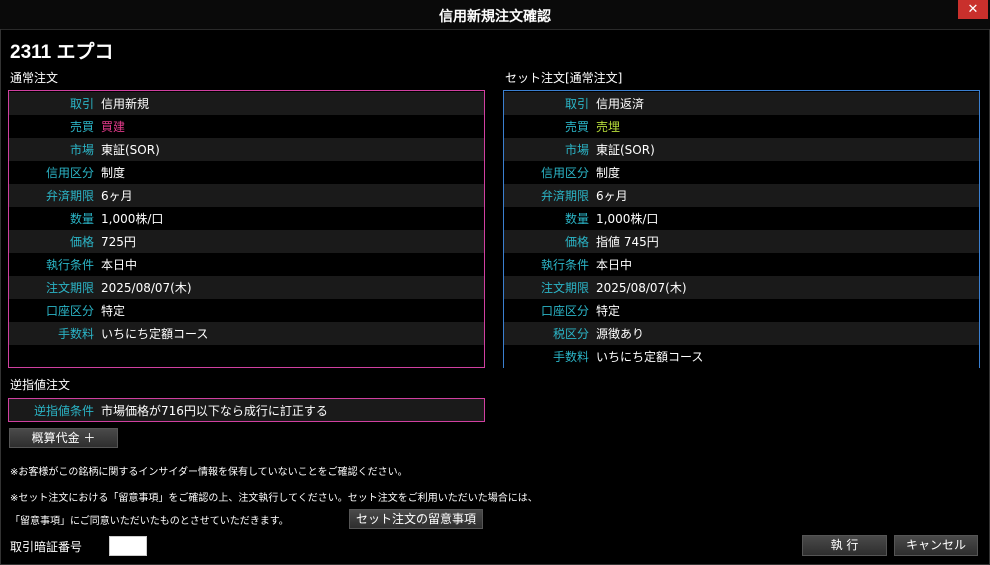 The width and height of the screenshot is (990, 565). What do you see at coordinates (741, 333) in the screenshot?
I see `set-order-row: 税区分 源徴あり` at bounding box center [741, 333].